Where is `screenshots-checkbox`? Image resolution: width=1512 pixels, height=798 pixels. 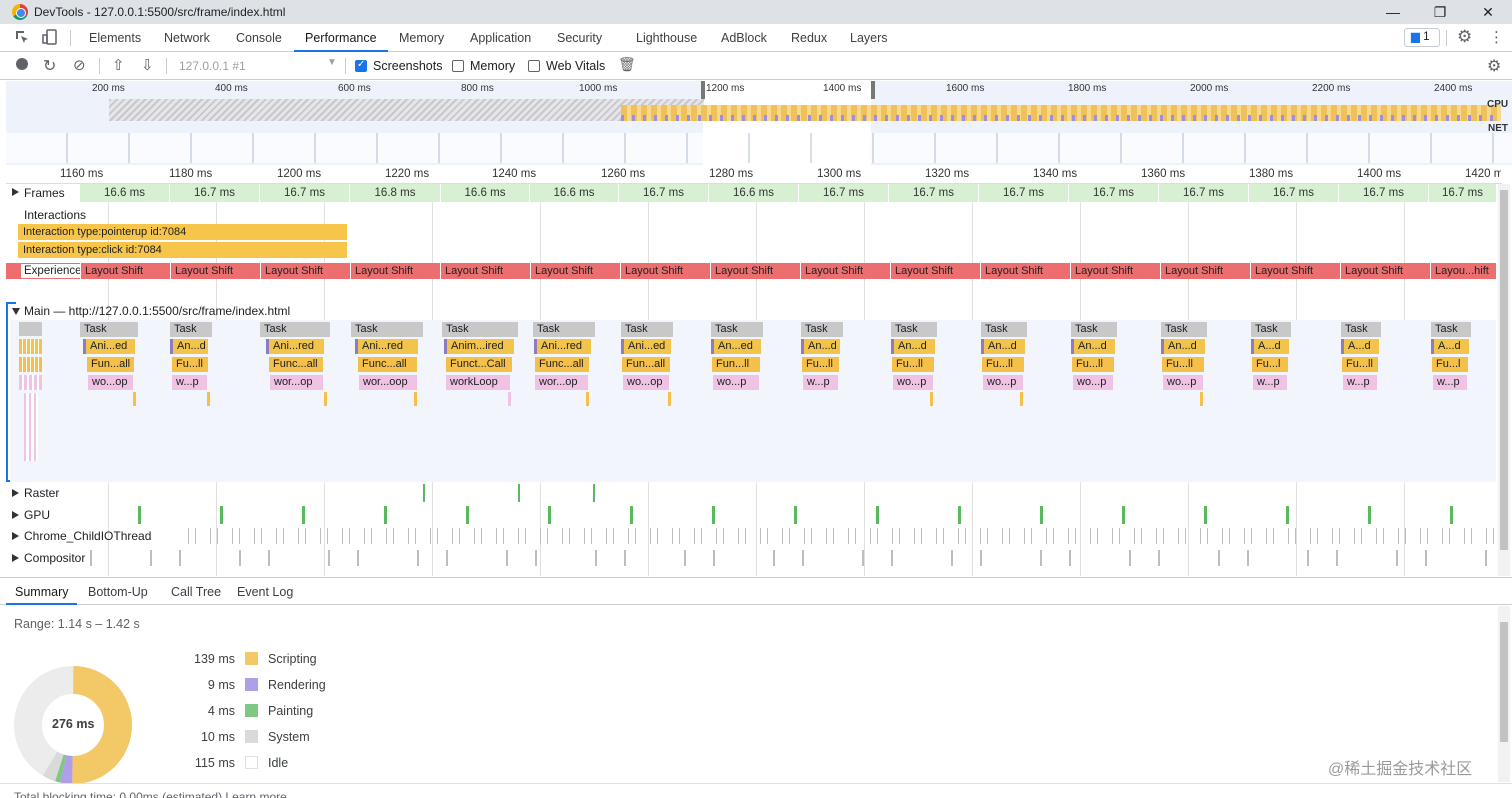
screenshots-checkbox is located at coordinates (361, 65).